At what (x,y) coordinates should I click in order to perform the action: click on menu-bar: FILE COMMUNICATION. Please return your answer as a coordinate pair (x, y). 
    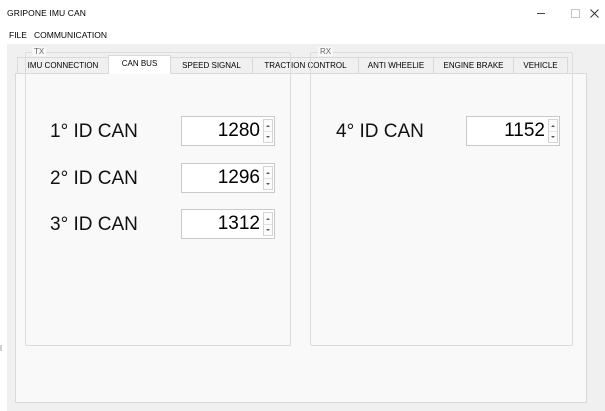
    Looking at the image, I should click on (302, 35).